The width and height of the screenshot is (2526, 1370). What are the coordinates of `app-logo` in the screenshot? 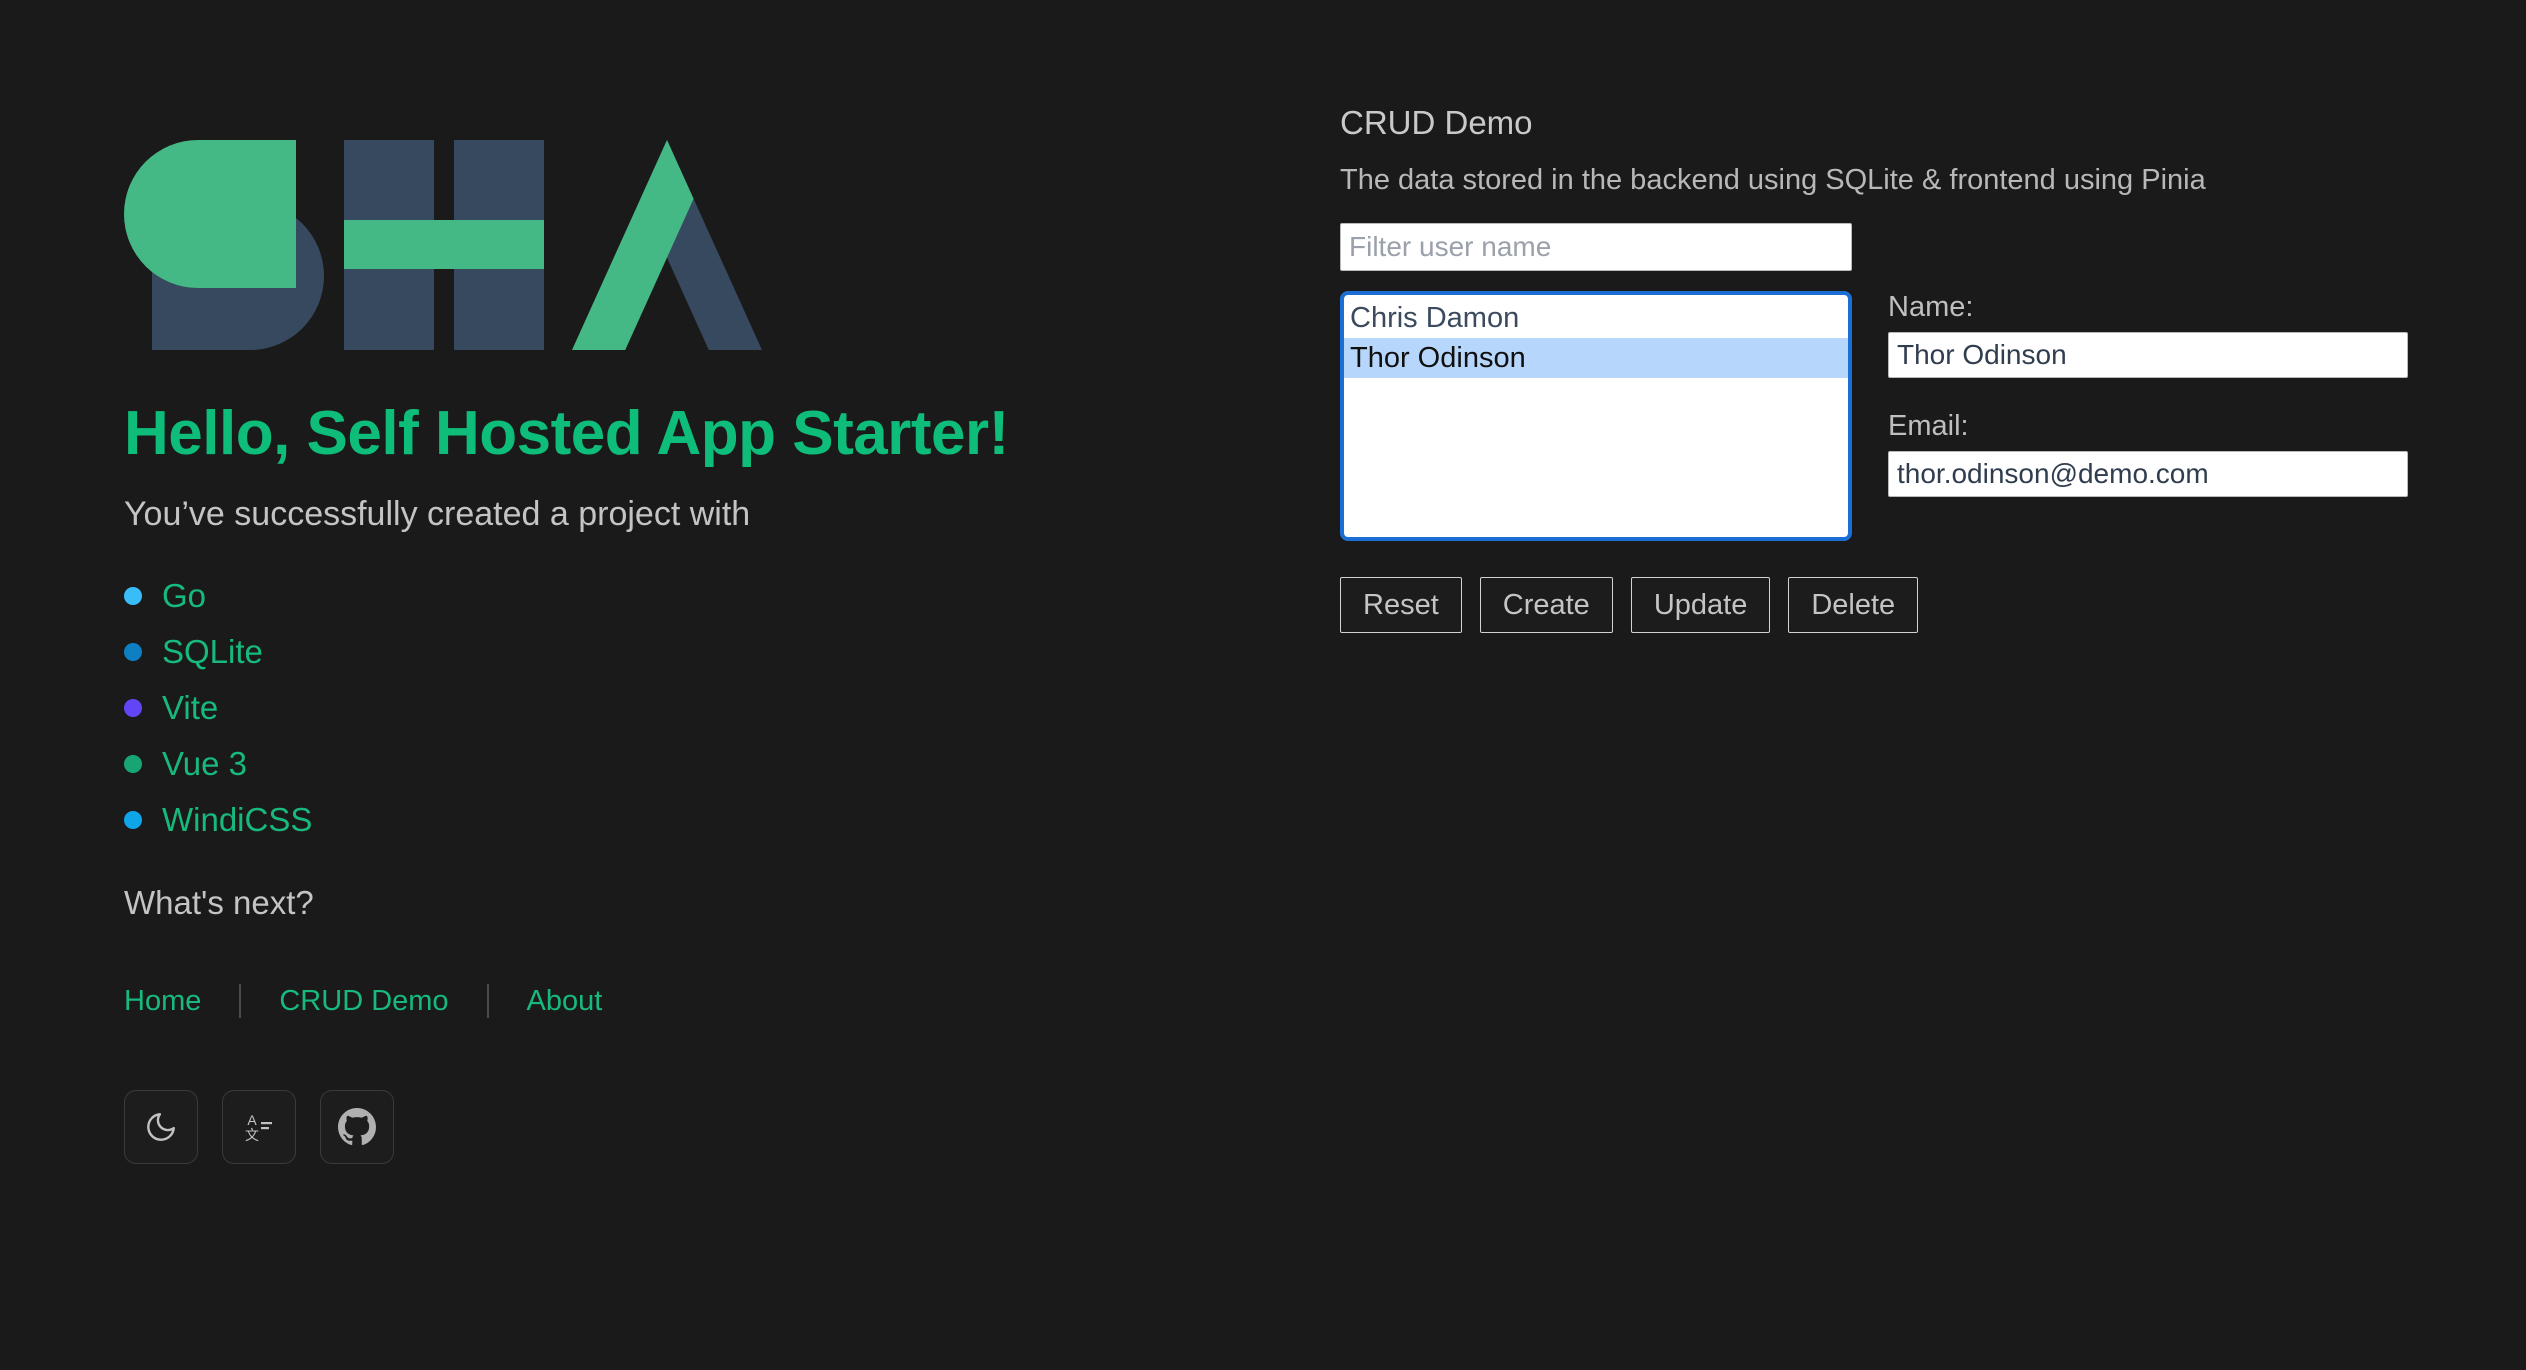 It's located at (444, 245).